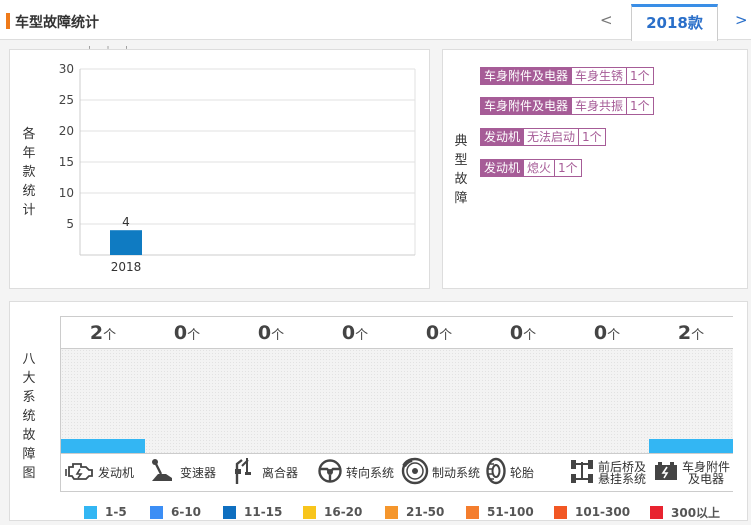 The height and width of the screenshot is (525, 751). I want to click on system-column: 0个 离合器, so click(271, 404).